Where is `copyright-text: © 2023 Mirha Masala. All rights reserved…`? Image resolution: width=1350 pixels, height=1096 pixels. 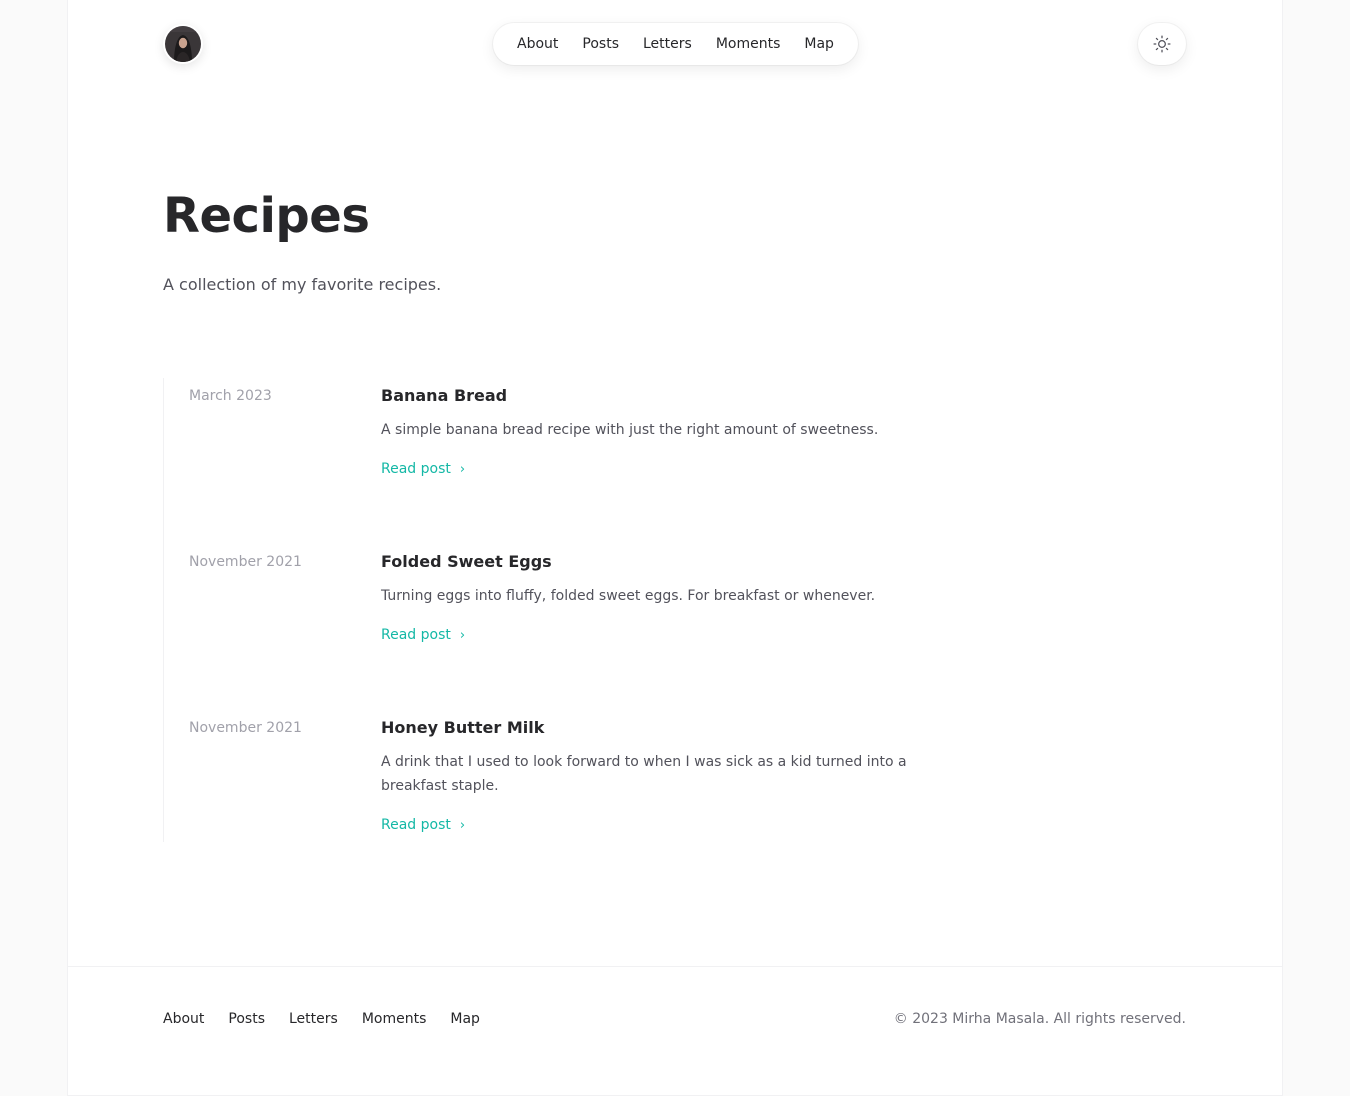 copyright-text: © 2023 Mirha Masala. All rights reserved… is located at coordinates (1039, 1019).